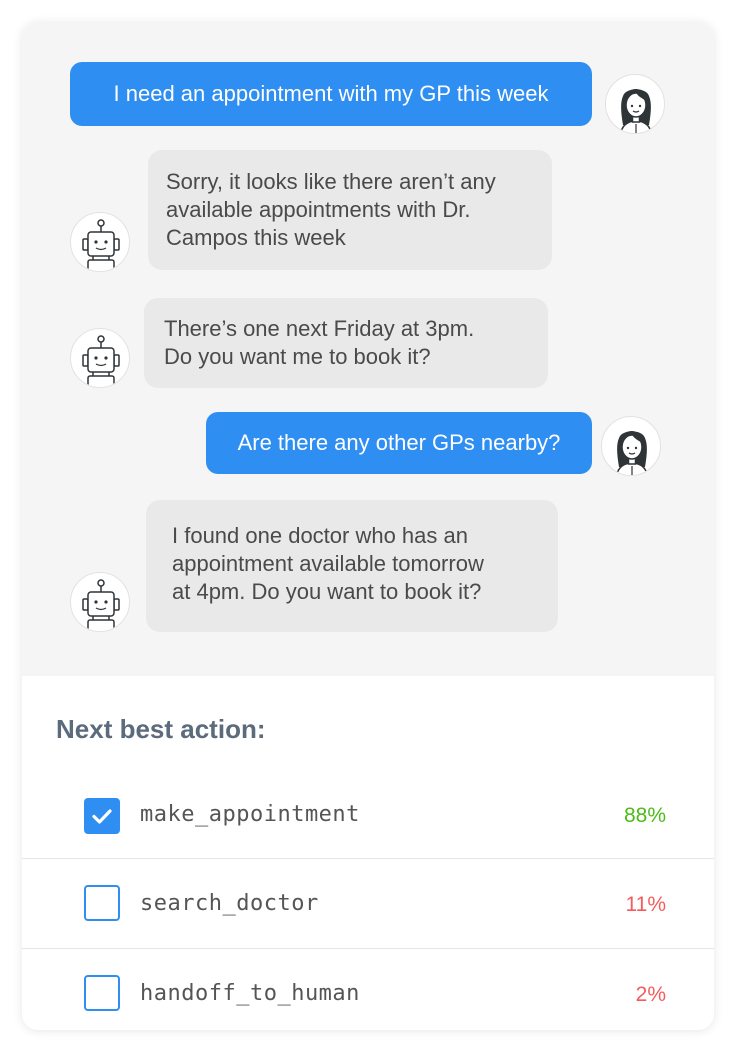 The height and width of the screenshot is (1050, 732). I want to click on action-name: search_doctor, so click(229, 903).